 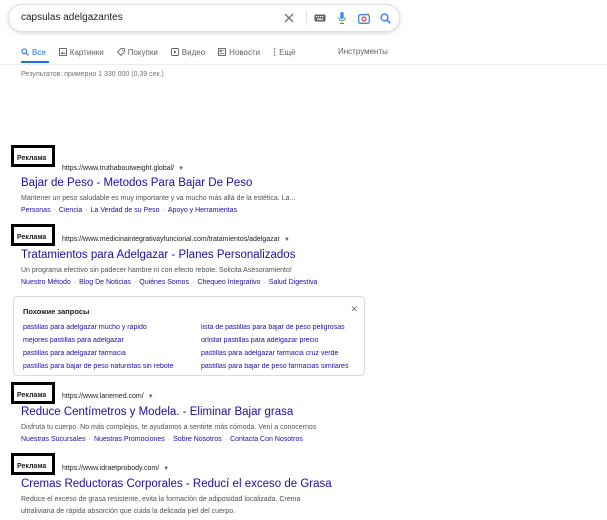 What do you see at coordinates (103, 396) in the screenshot?
I see `ad-url-text: https://www.lanemed.com/` at bounding box center [103, 396].